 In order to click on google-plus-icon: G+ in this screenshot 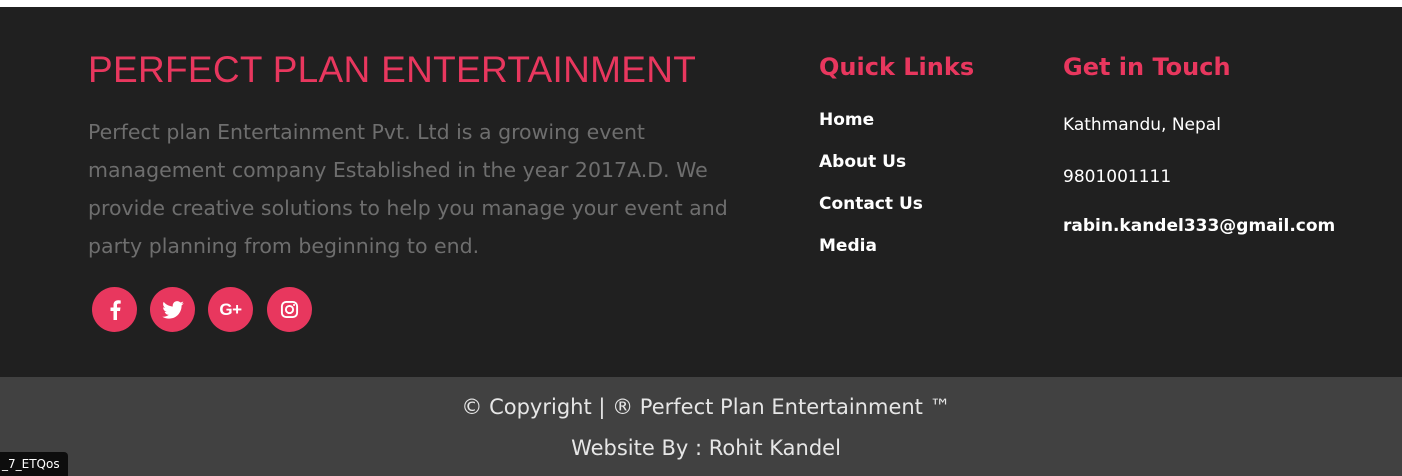, I will do `click(230, 309)`.